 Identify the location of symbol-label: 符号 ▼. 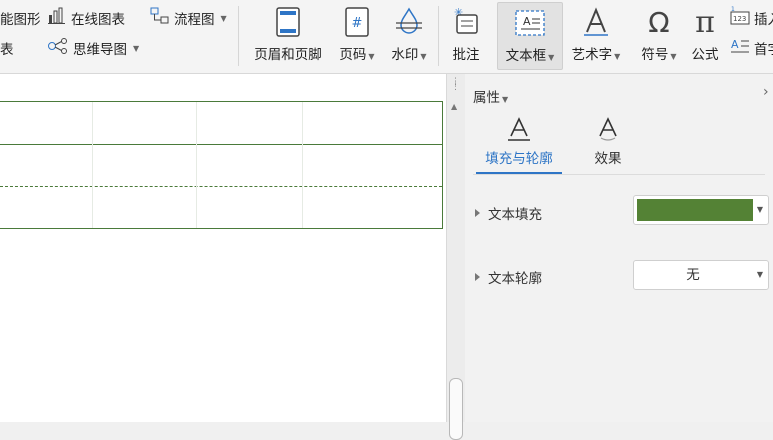
(659, 55).